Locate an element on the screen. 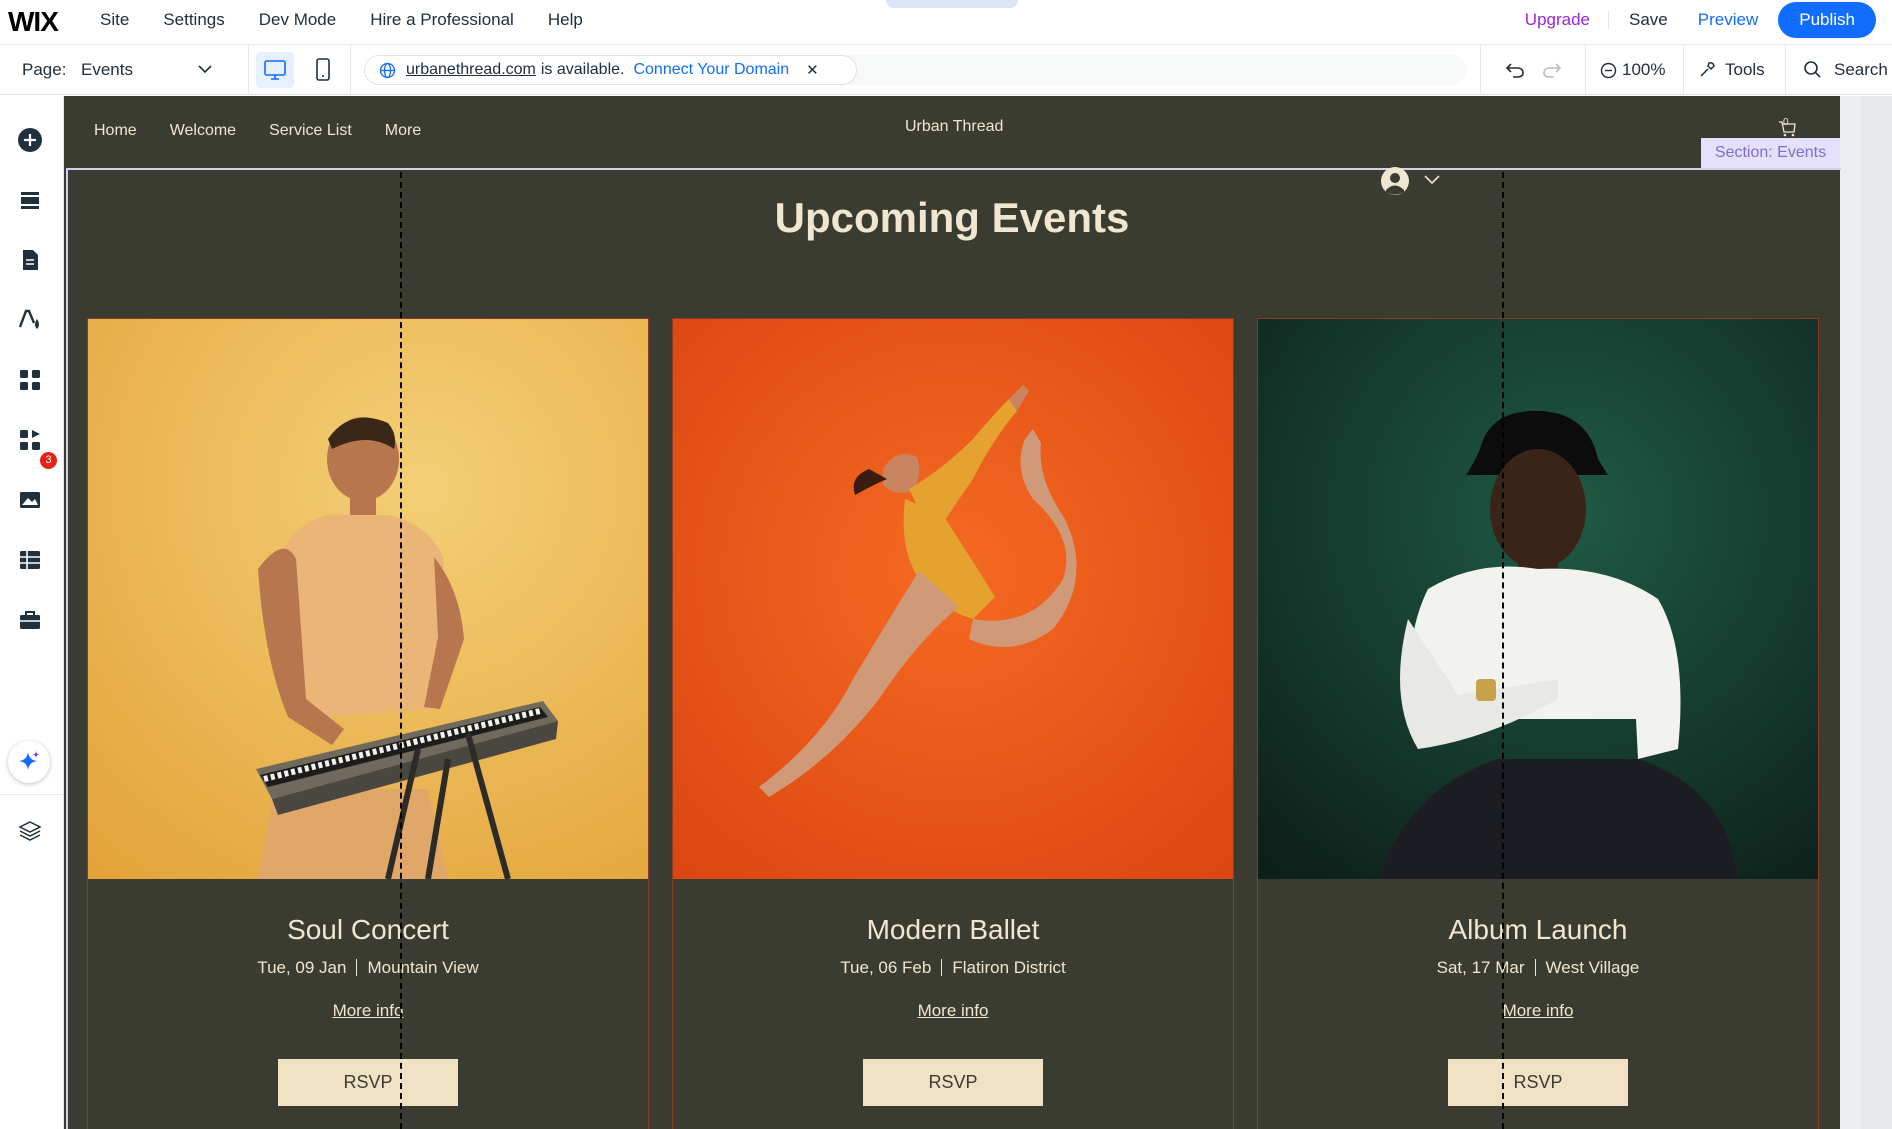  menu-help: Help is located at coordinates (565, 20).